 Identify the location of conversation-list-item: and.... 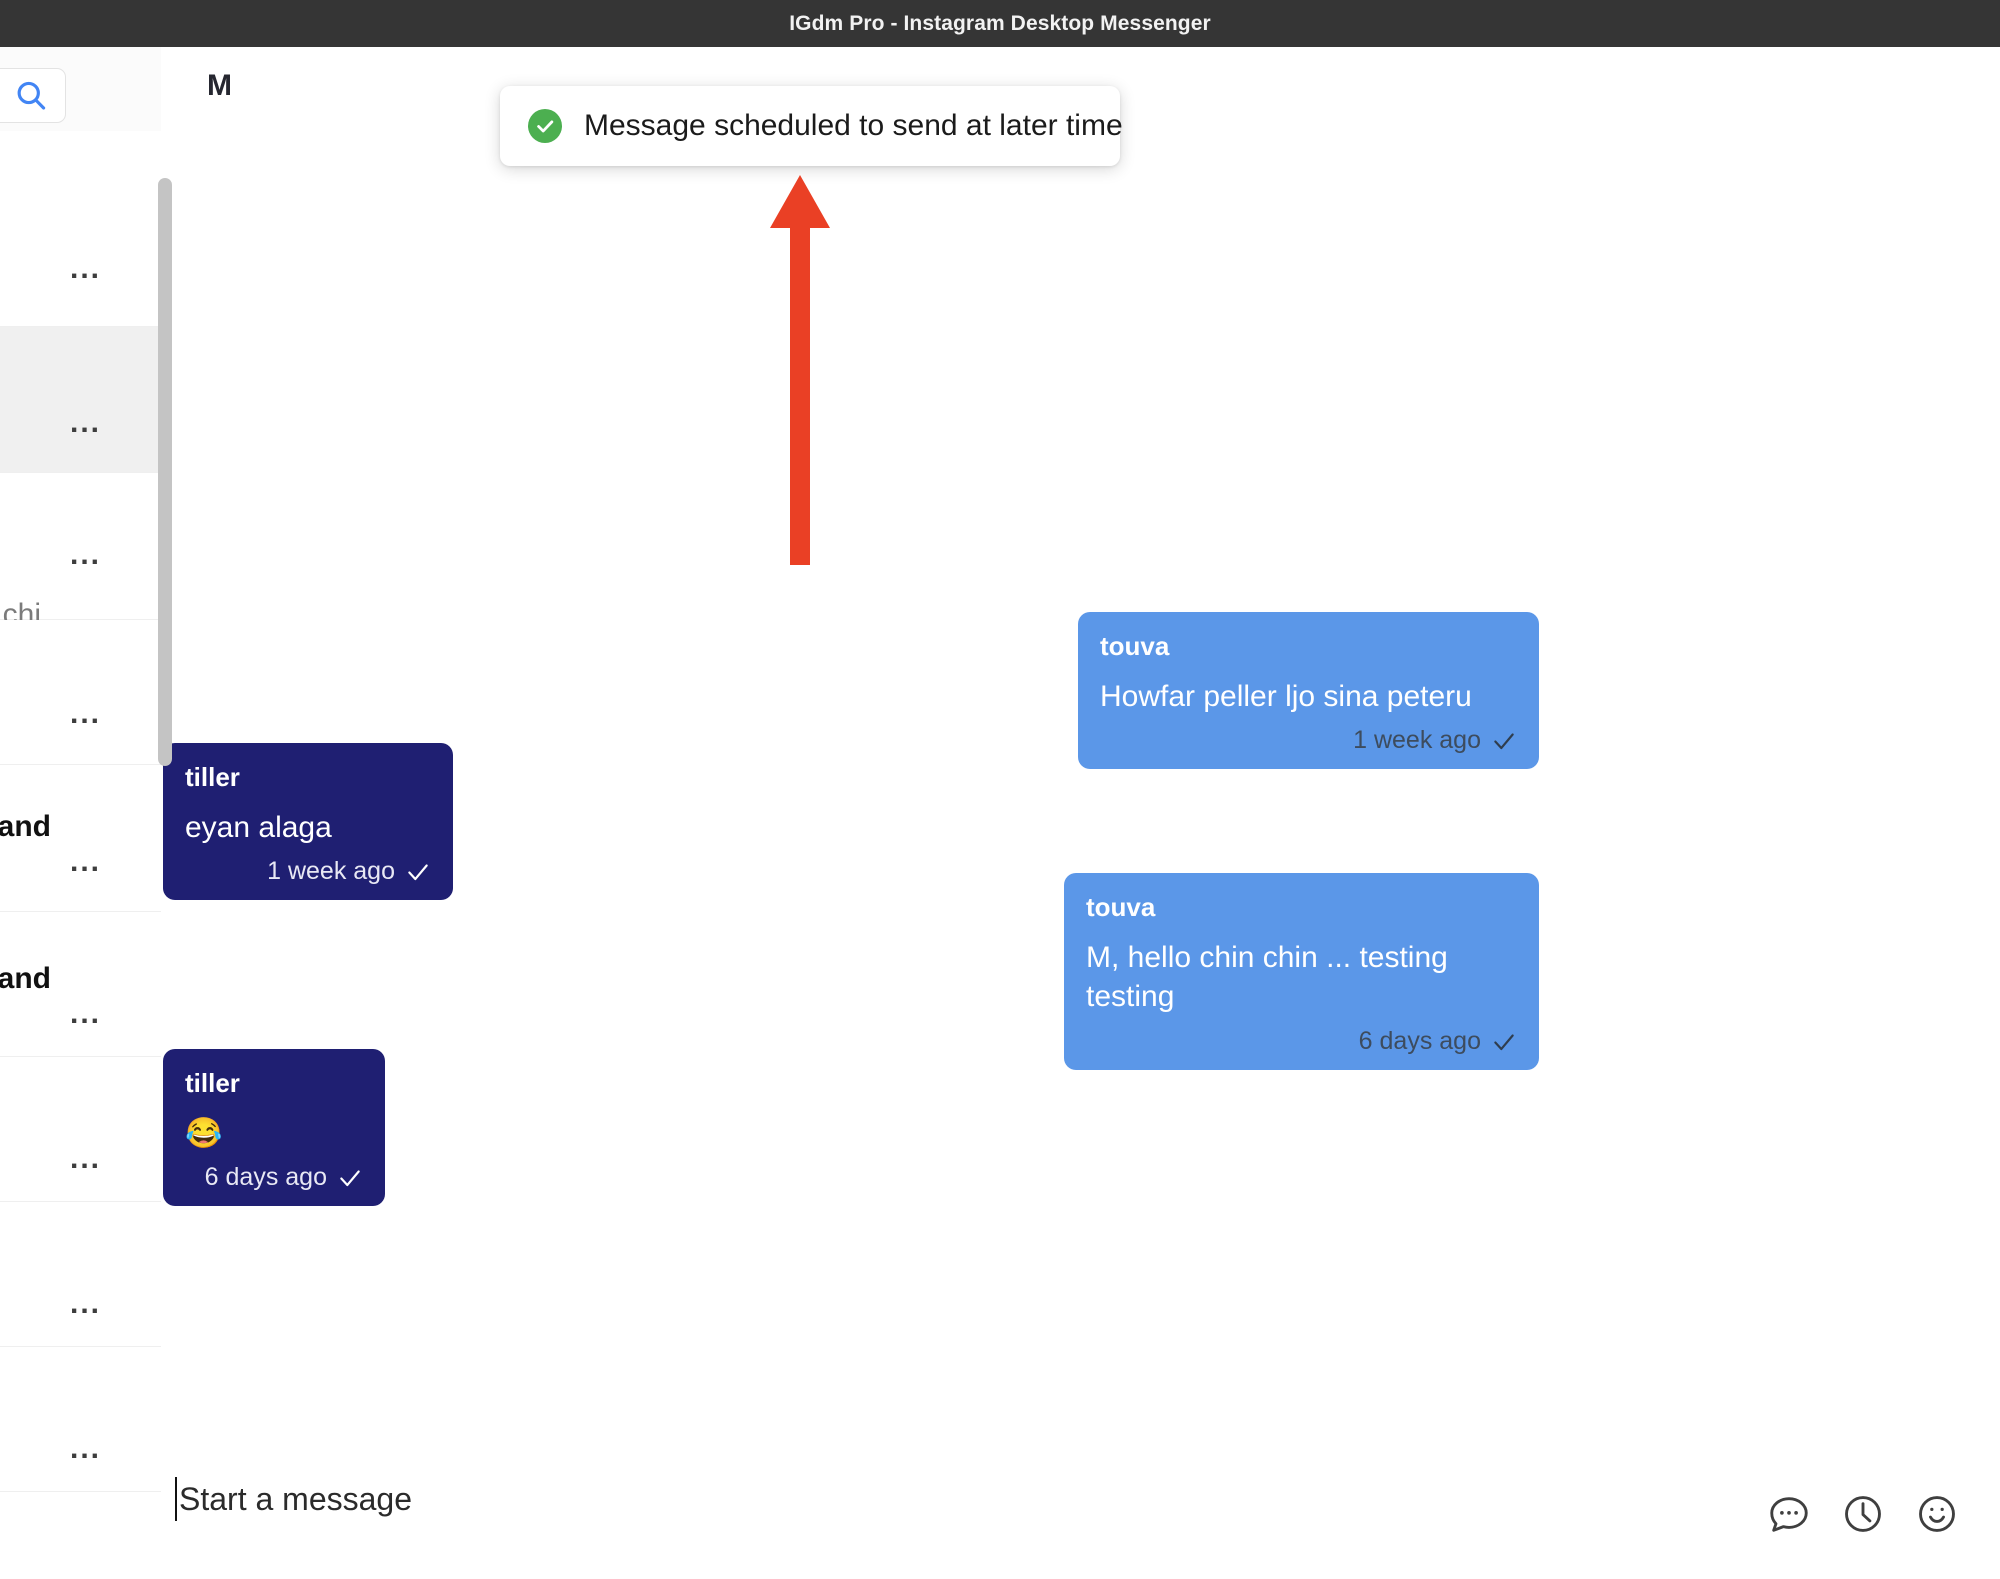
(80, 838).